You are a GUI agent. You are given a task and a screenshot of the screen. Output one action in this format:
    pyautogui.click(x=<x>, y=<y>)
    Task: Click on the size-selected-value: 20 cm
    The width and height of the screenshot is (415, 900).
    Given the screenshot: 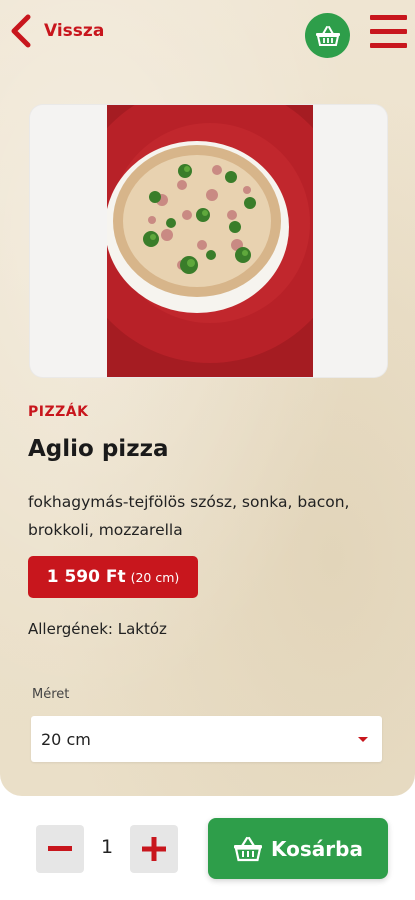 What is the action you would take?
    pyautogui.click(x=66, y=739)
    